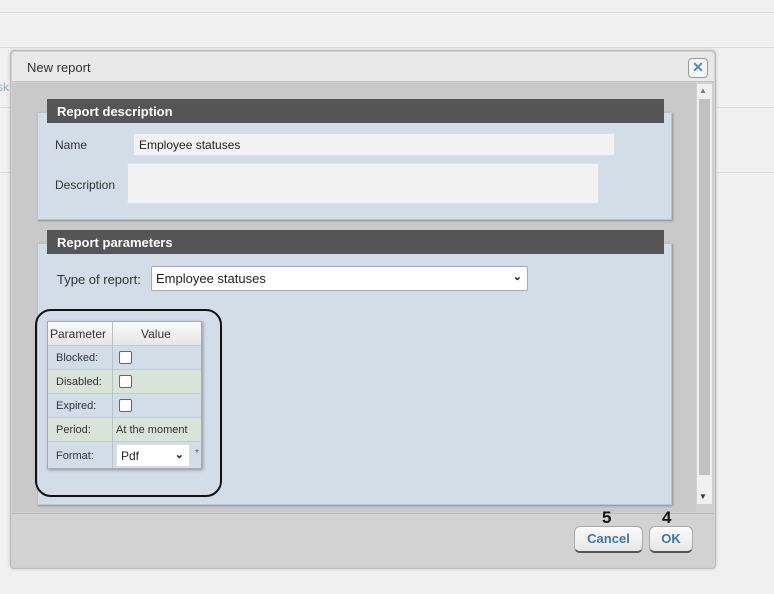 The image size is (774, 594). I want to click on name-input: Employee statuses, so click(374, 144).